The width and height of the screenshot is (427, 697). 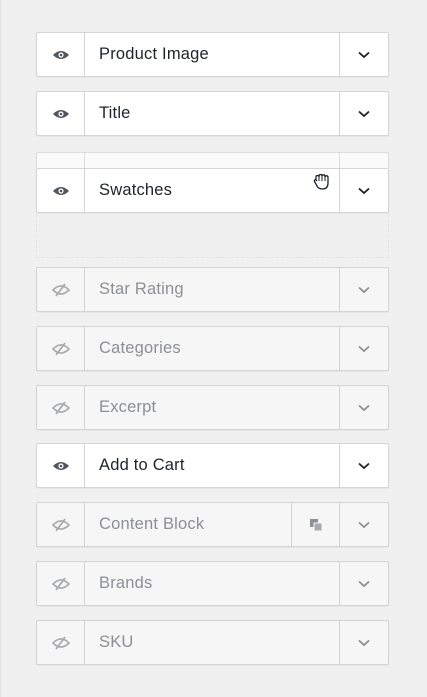 What do you see at coordinates (212, 54) in the screenshot?
I see `field-row-product-image: Product Image` at bounding box center [212, 54].